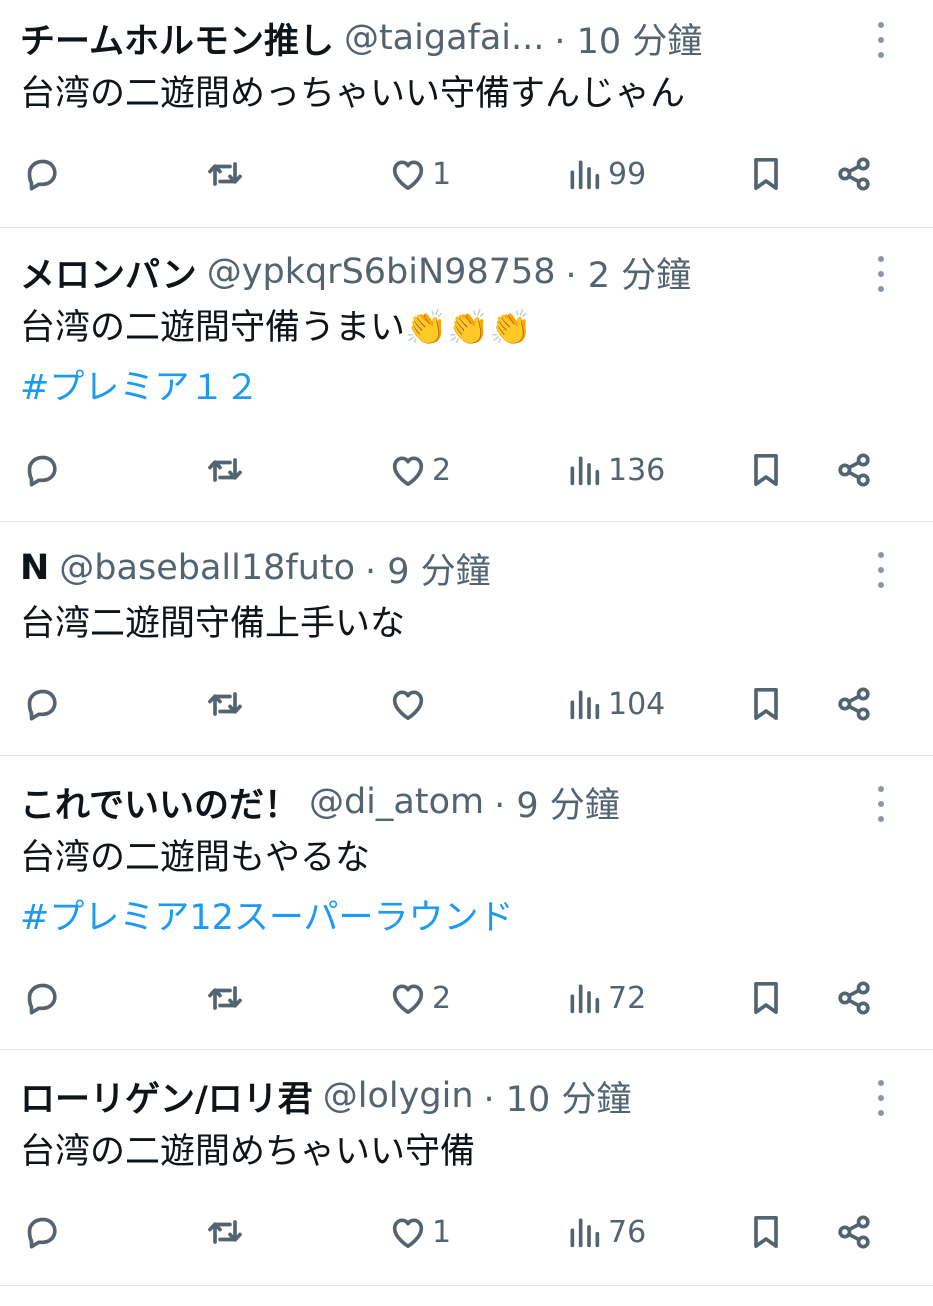  Describe the element at coordinates (627, 1232) in the screenshot. I see `view-count: 76` at that location.